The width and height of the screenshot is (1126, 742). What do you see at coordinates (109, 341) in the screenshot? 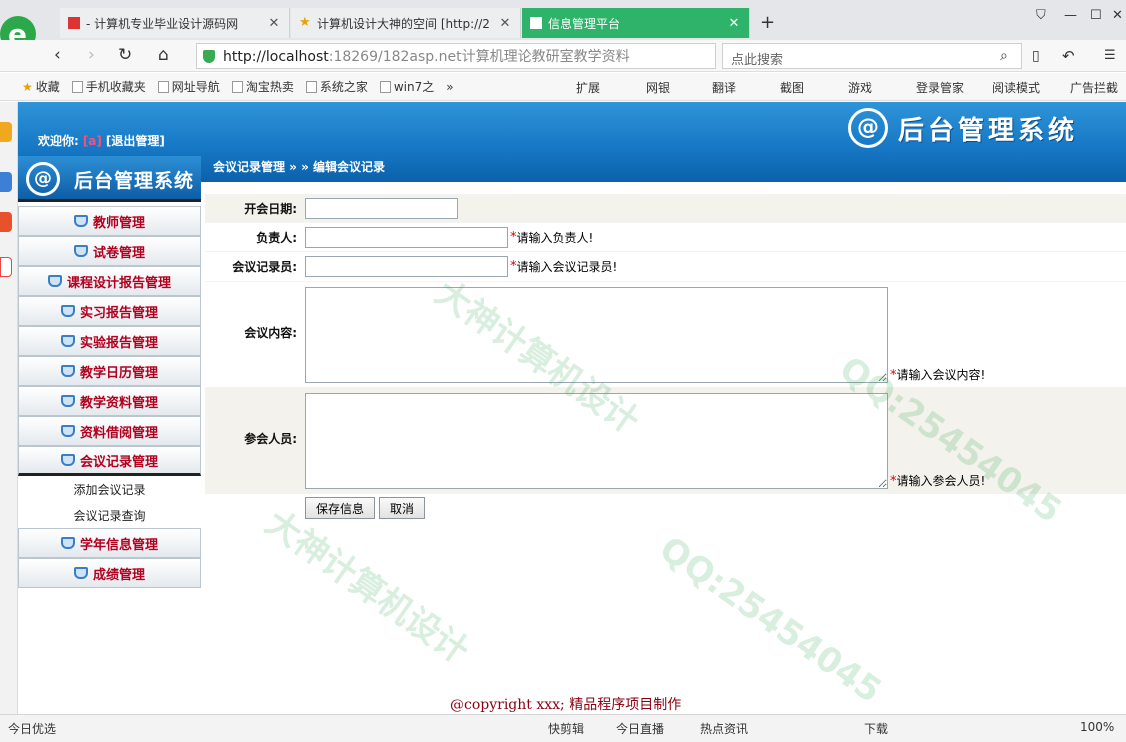
I see `menu-lab-report: 实验报告管理` at bounding box center [109, 341].